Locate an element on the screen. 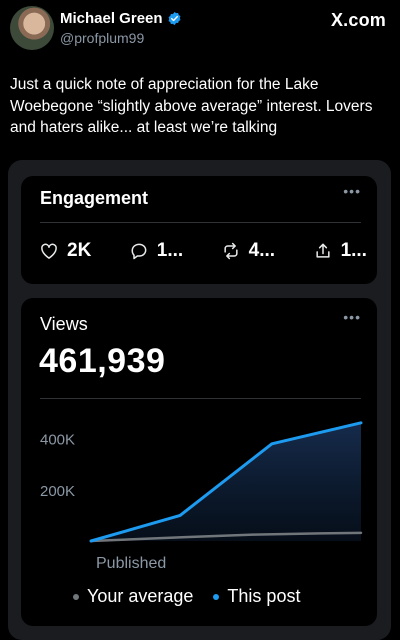 The image size is (400, 640). legend-label: This post is located at coordinates (264, 596).